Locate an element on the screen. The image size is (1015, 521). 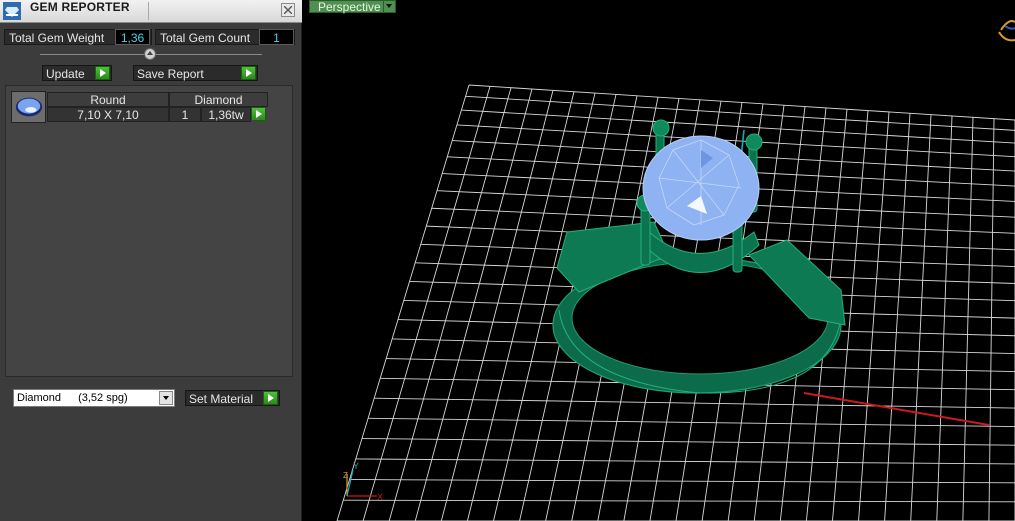
gem-size-cell: 7,10 X 7,10 is located at coordinates (108, 114).